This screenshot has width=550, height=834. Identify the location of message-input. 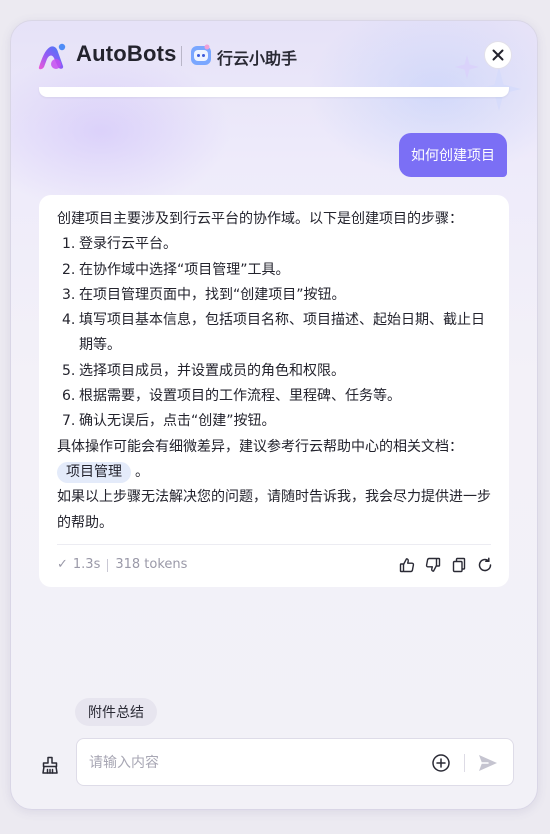
(249, 763).